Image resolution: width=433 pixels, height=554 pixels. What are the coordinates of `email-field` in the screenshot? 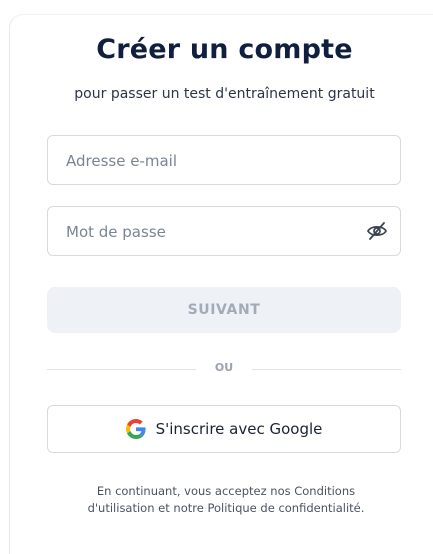 It's located at (224, 160).